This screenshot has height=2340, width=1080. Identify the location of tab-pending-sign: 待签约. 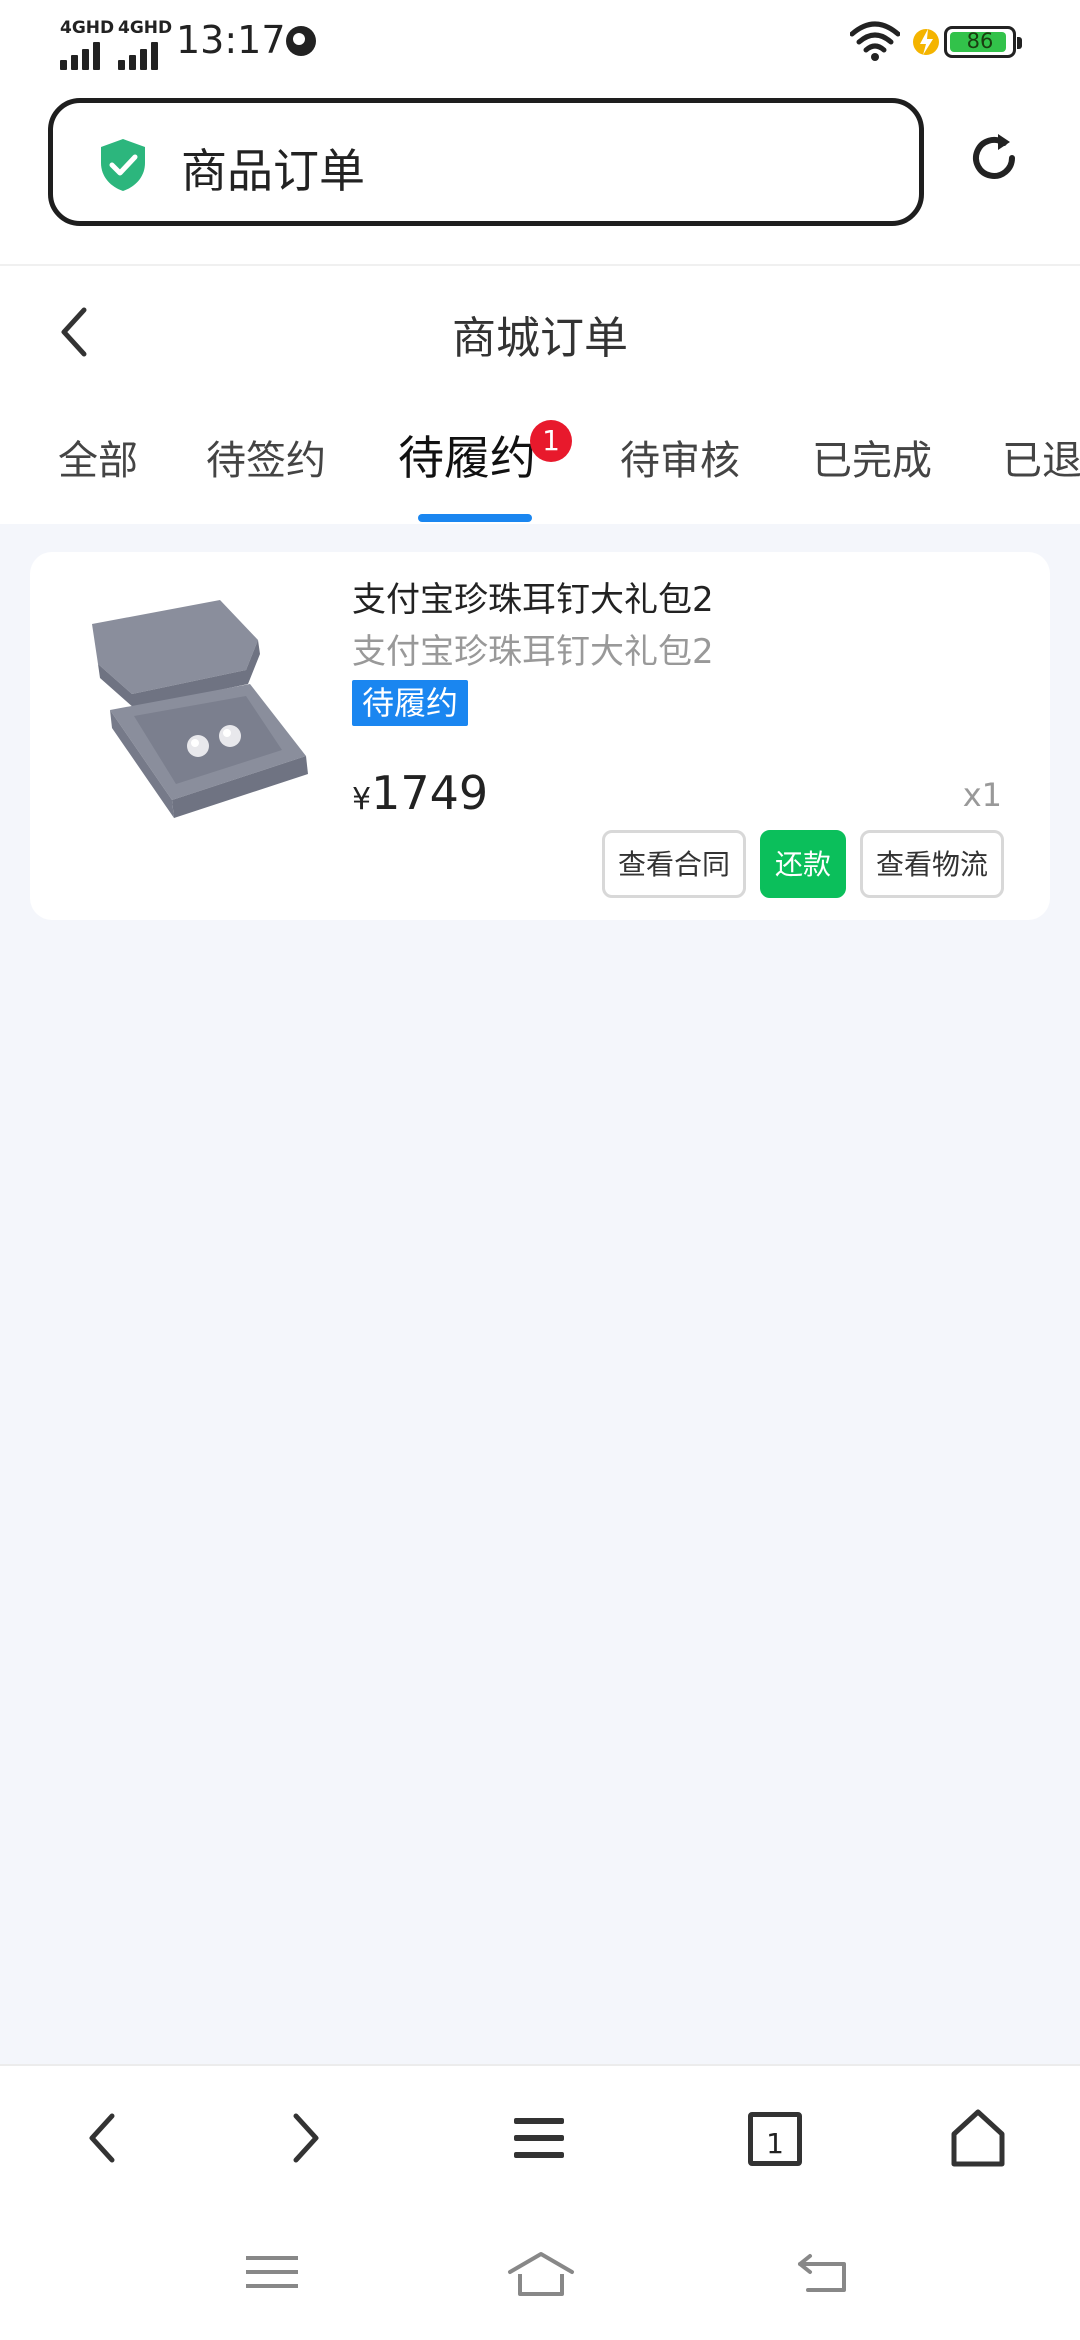
(266, 457).